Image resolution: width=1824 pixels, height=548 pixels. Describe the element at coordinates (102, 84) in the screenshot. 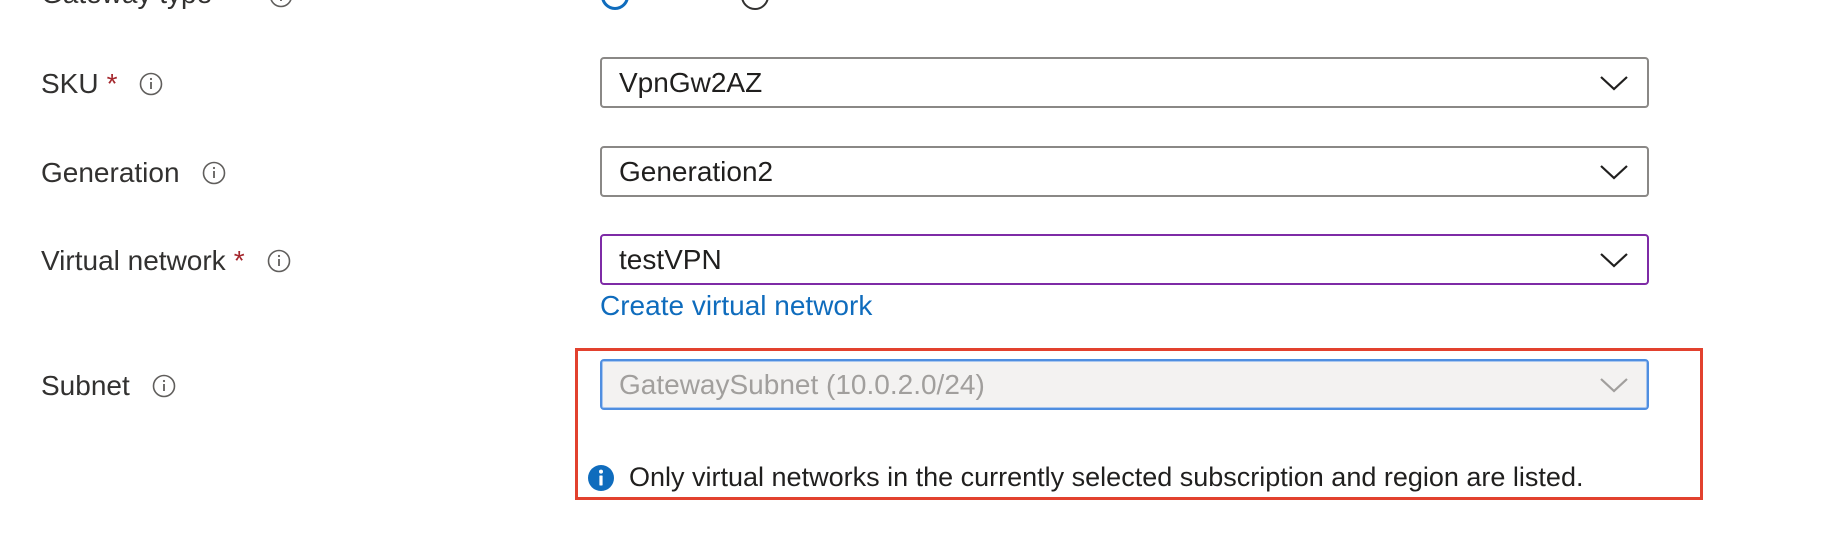

I see `sku-label-row: SKU *` at that location.